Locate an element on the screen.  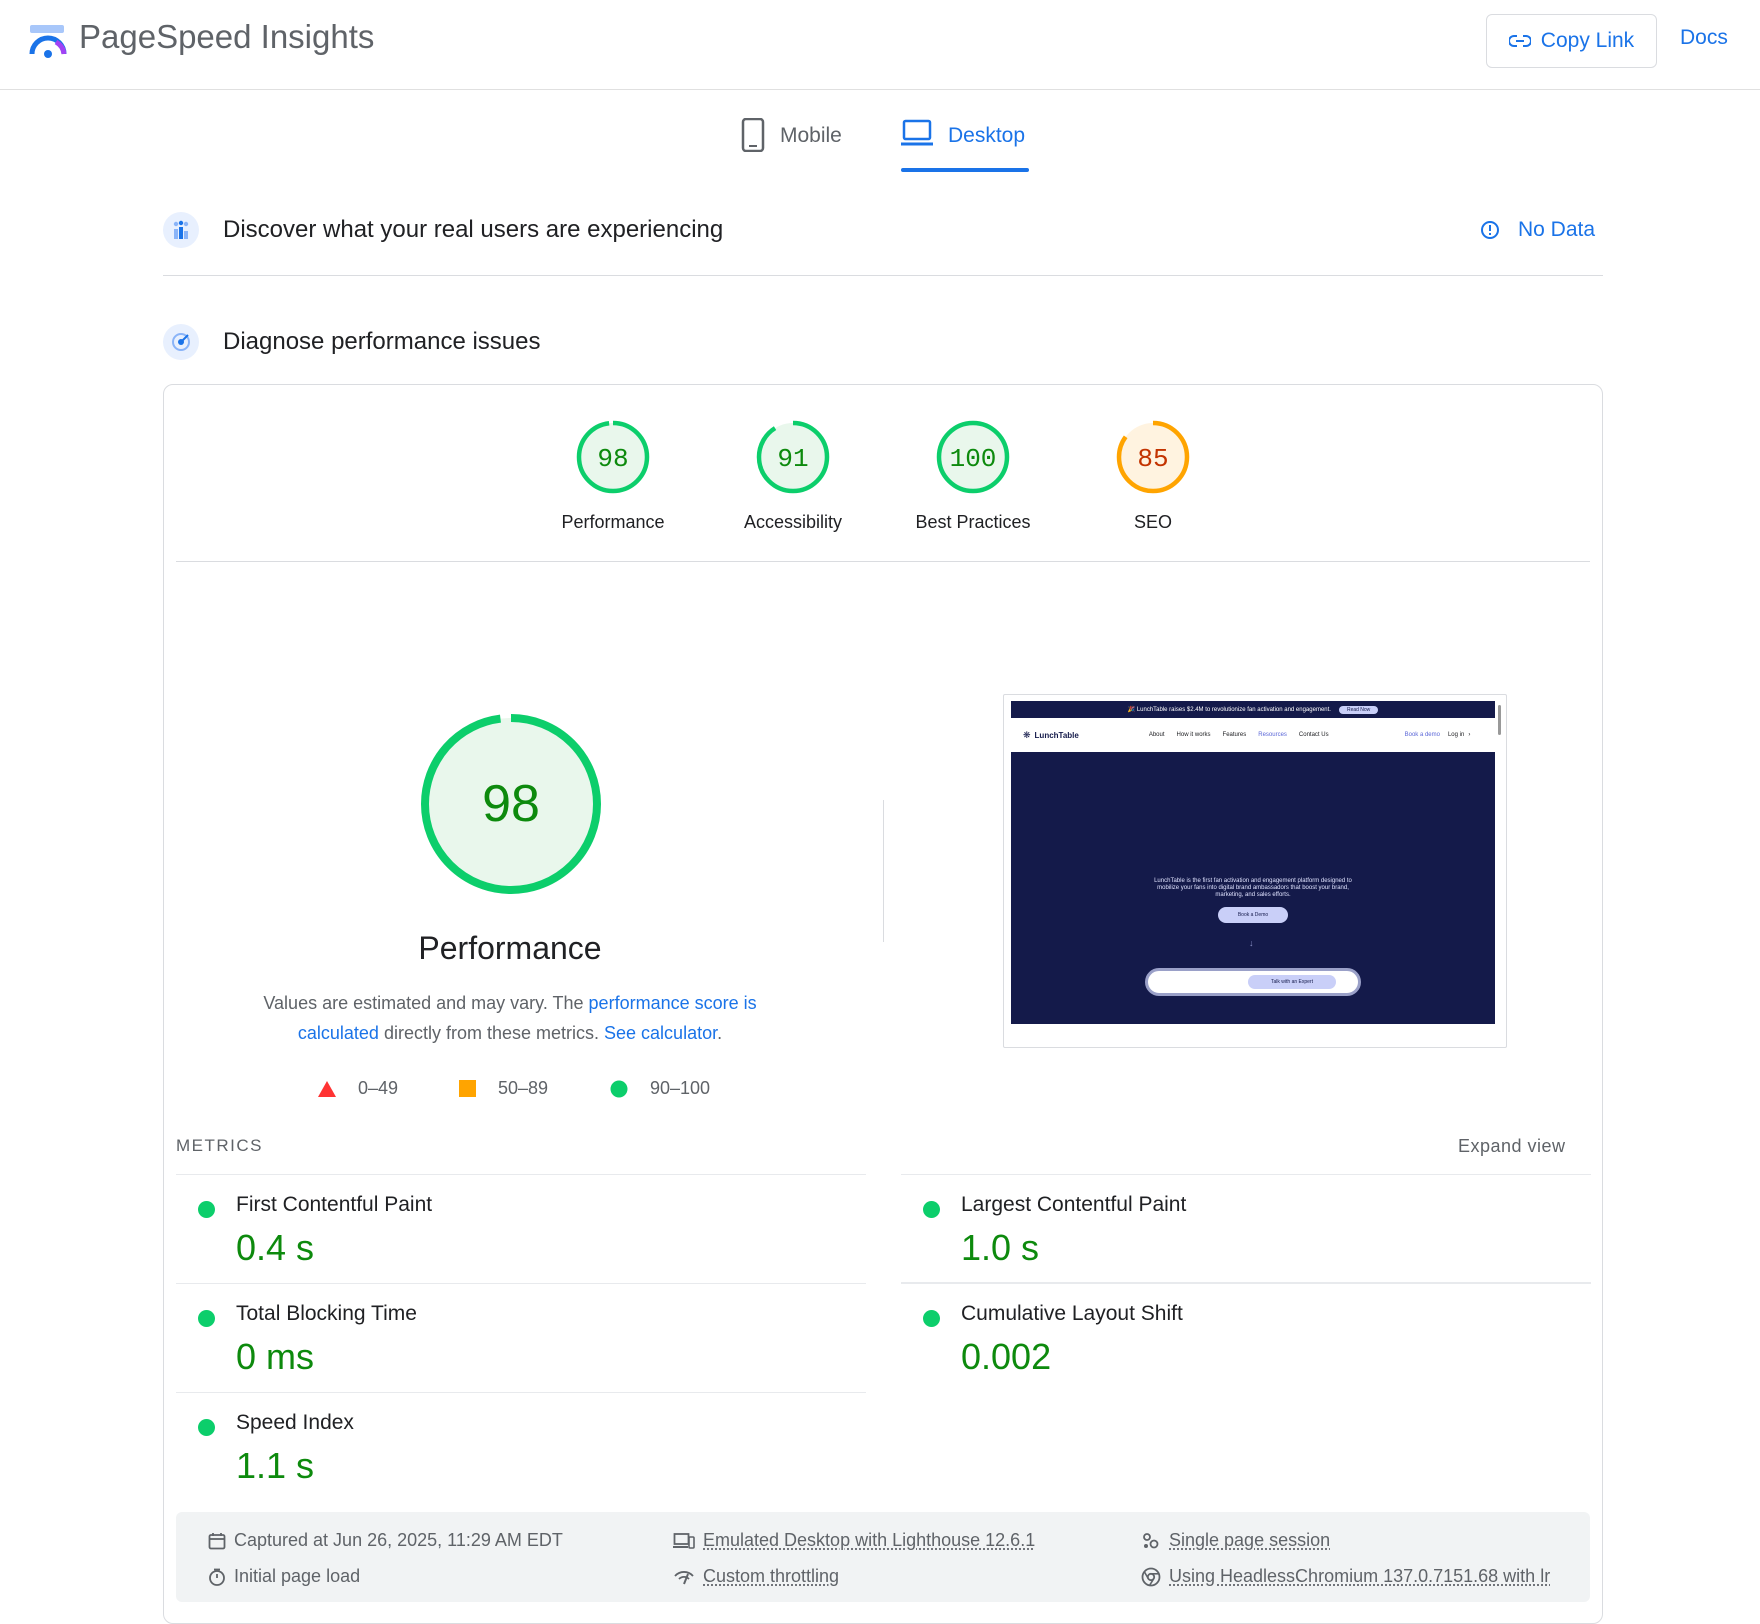
gauges-divider is located at coordinates (883, 561).